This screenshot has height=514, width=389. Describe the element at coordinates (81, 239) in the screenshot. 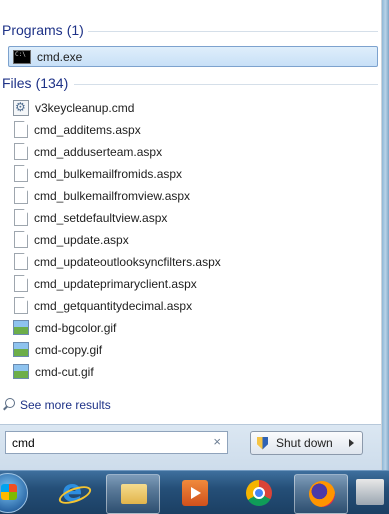

I see `file-item-label: cmd_update.aspx` at that location.